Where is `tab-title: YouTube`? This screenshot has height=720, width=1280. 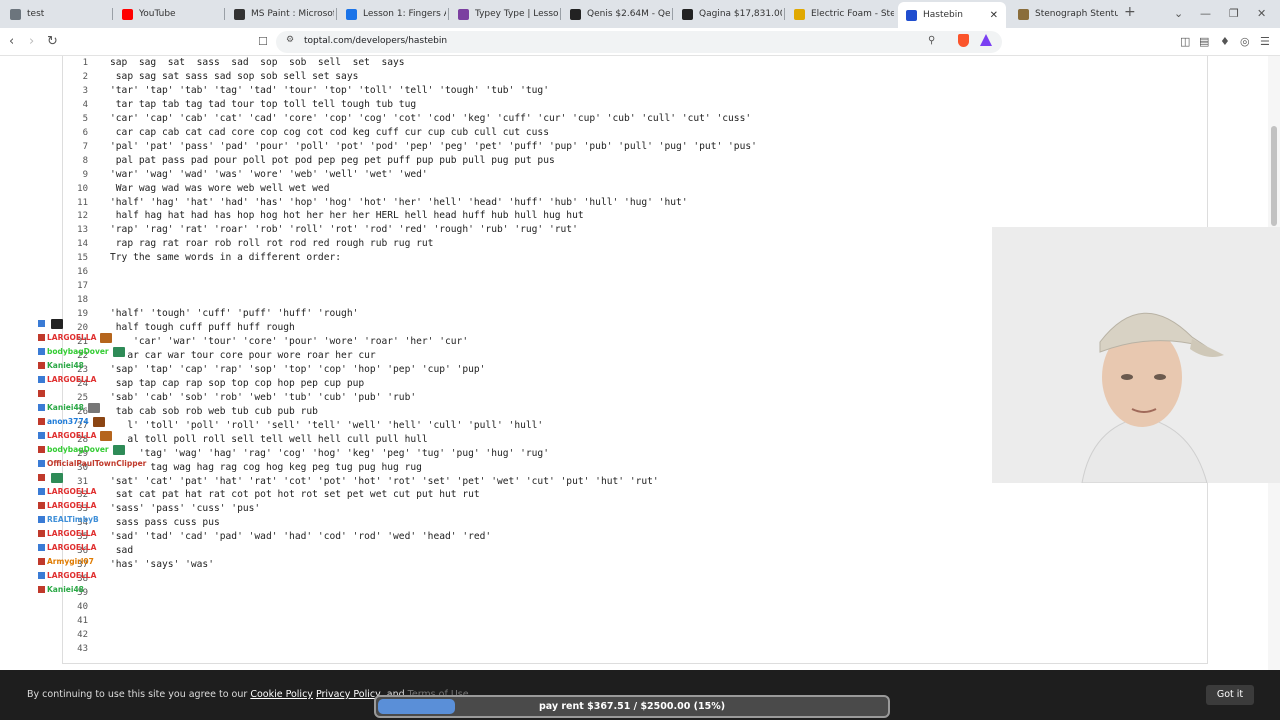 tab-title: YouTube is located at coordinates (157, 14).